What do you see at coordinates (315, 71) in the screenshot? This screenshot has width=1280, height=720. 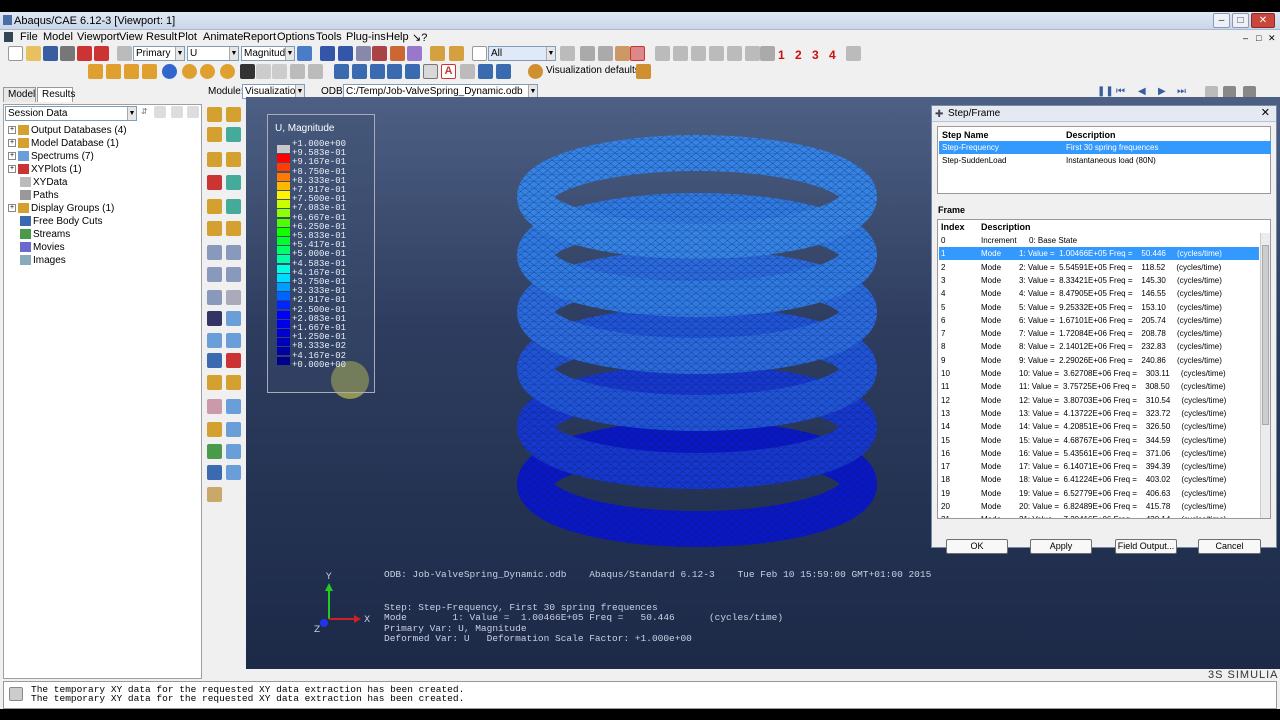 I see `grid-icon` at bounding box center [315, 71].